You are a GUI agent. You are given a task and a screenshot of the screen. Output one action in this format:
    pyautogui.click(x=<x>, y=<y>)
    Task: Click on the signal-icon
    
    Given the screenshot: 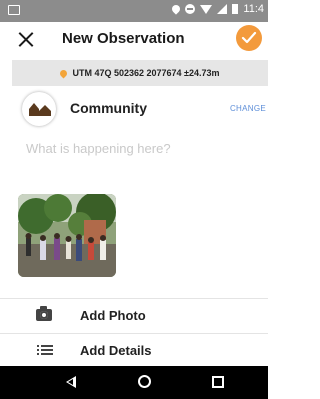 What is the action you would take?
    pyautogui.click(x=222, y=9)
    